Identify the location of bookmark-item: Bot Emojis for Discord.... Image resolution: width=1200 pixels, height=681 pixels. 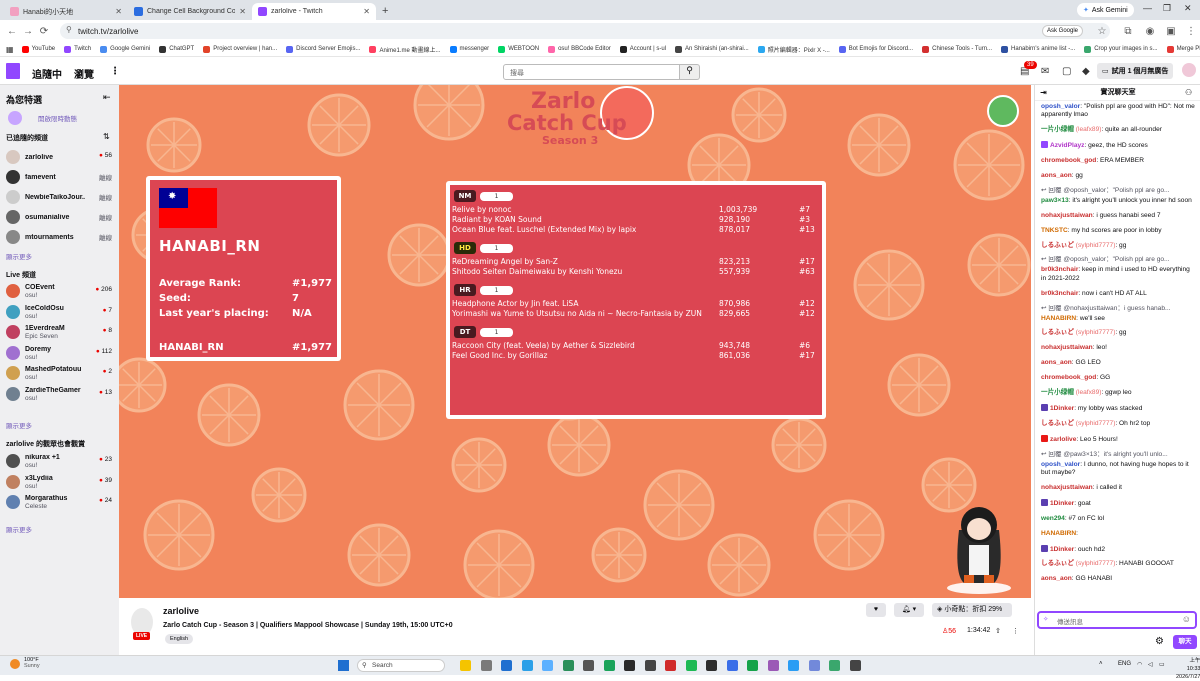
(875, 49).